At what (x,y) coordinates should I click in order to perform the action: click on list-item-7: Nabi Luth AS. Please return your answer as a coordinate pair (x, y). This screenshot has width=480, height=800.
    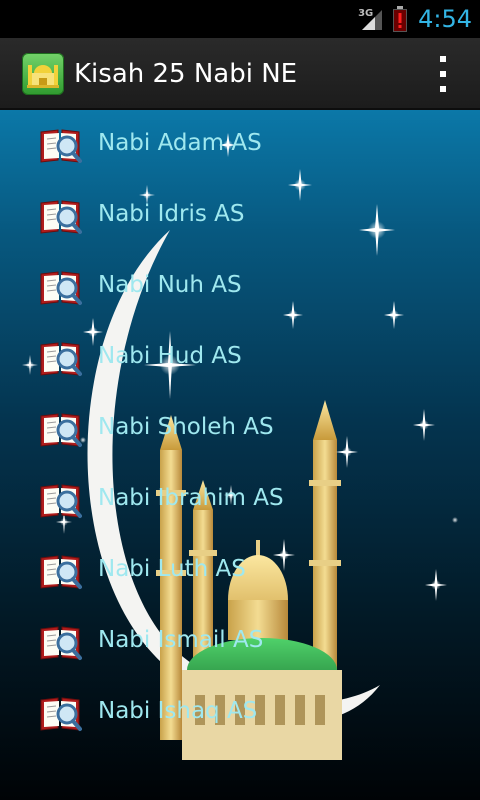
    Looking at the image, I should click on (240, 571).